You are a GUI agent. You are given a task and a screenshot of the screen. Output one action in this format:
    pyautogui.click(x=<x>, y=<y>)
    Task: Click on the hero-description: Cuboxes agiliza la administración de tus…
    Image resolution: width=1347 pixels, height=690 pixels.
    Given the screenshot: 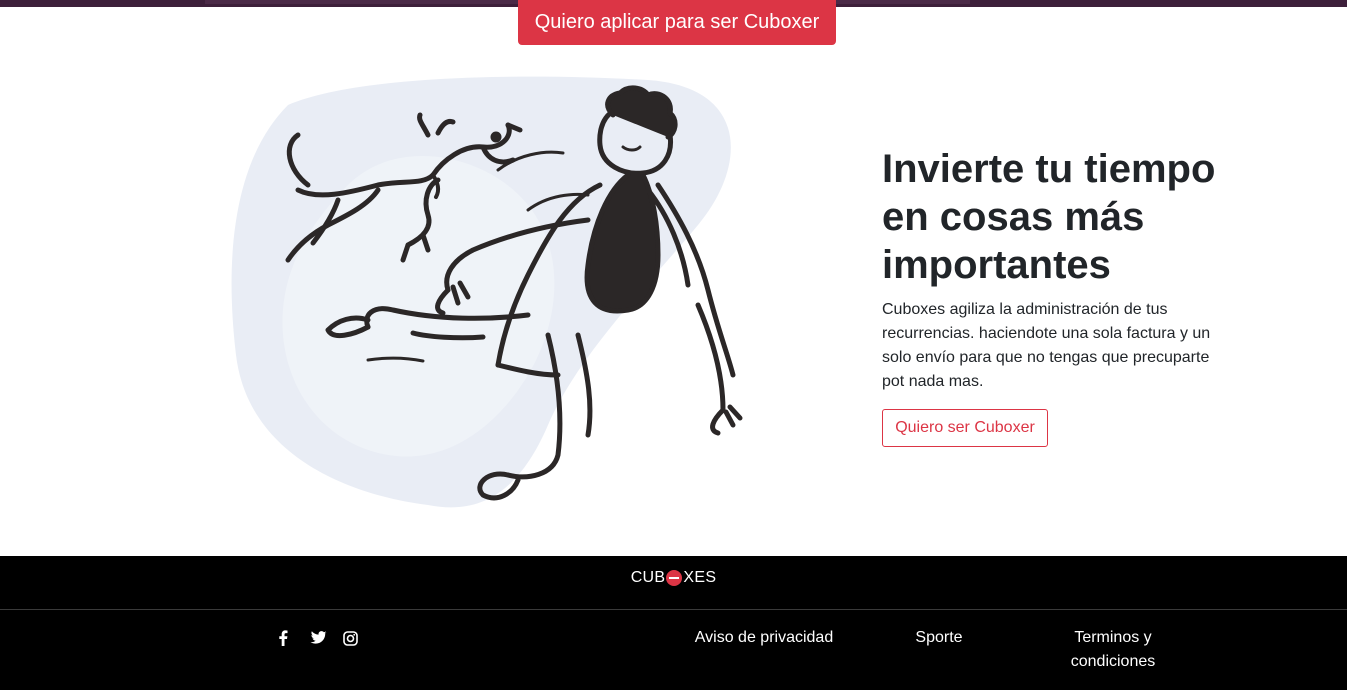 What is the action you would take?
    pyautogui.click(x=1046, y=345)
    